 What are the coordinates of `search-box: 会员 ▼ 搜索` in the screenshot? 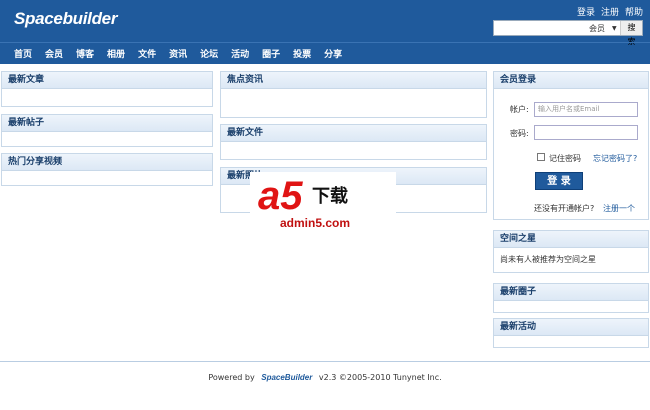 It's located at (568, 33).